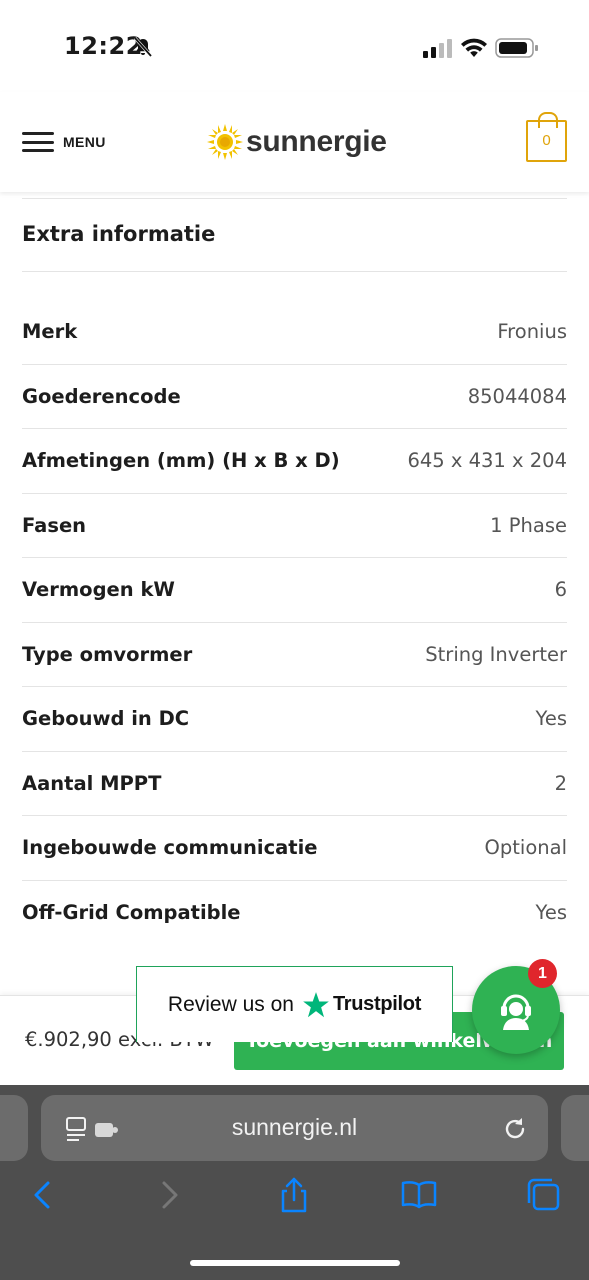 The image size is (589, 1280). Describe the element at coordinates (474, 47) in the screenshot. I see `wifi-icon` at that location.